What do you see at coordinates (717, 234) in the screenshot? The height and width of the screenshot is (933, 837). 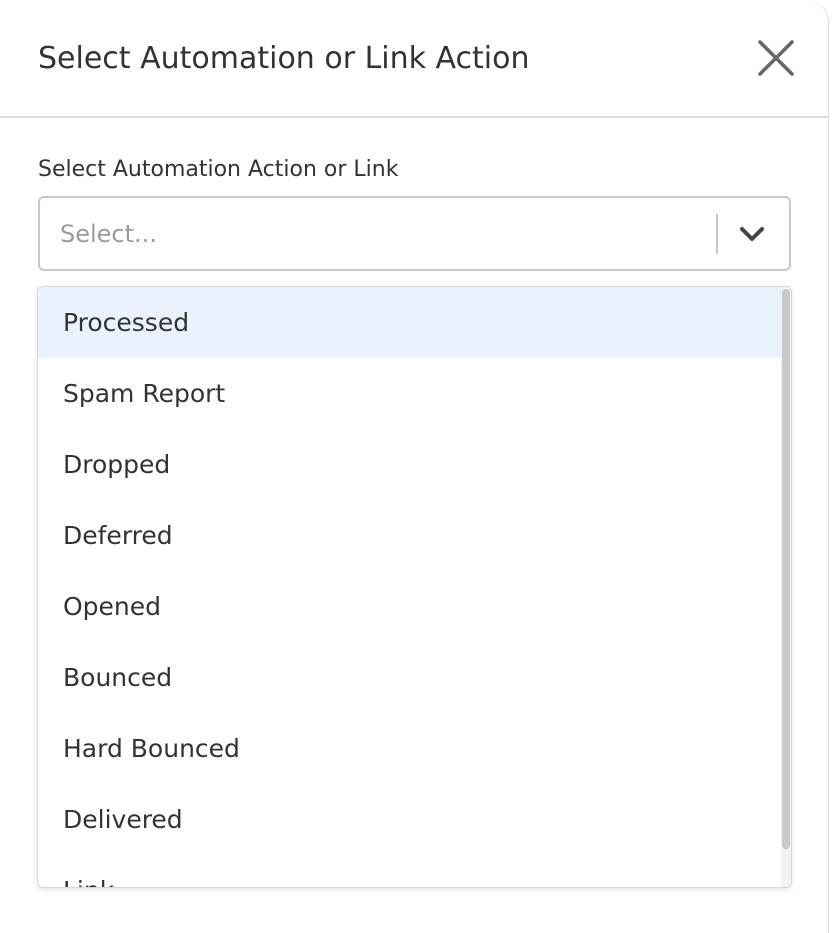 I see `select-divider` at bounding box center [717, 234].